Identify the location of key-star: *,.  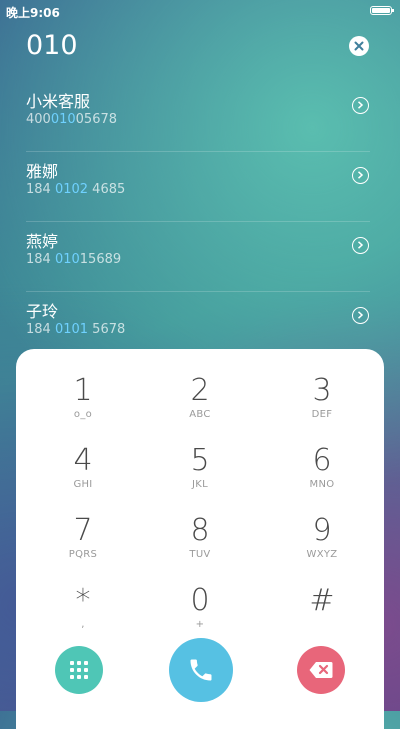
(83, 609).